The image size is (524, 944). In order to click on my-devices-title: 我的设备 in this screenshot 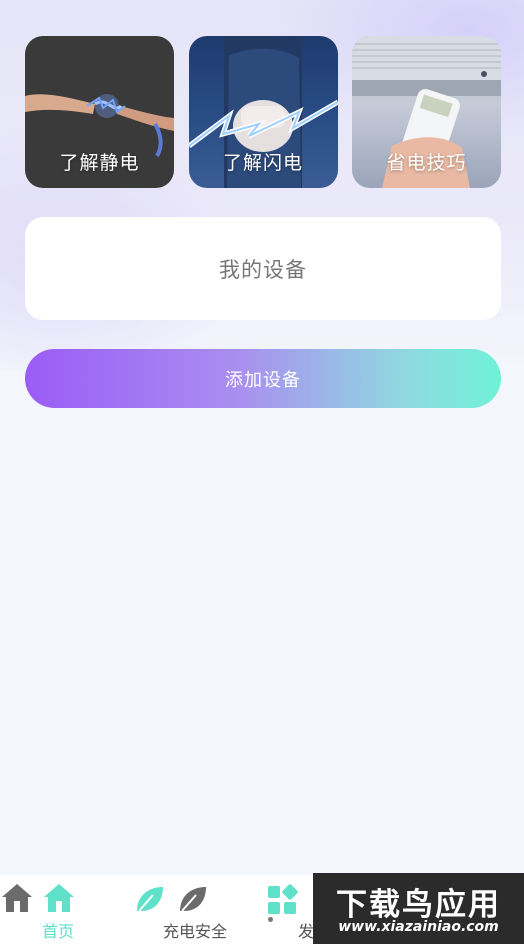, I will do `click(263, 269)`.